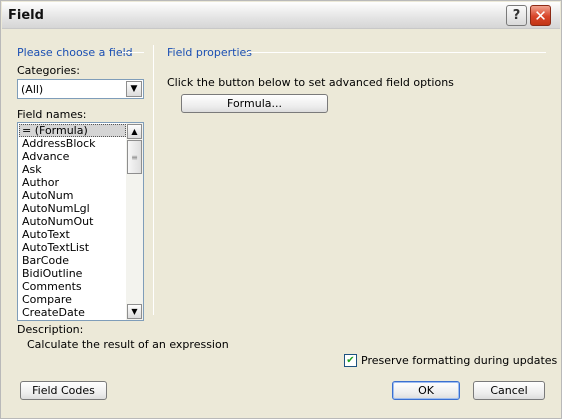 The width and height of the screenshot is (562, 419). I want to click on list-item: Author, so click(72, 182).